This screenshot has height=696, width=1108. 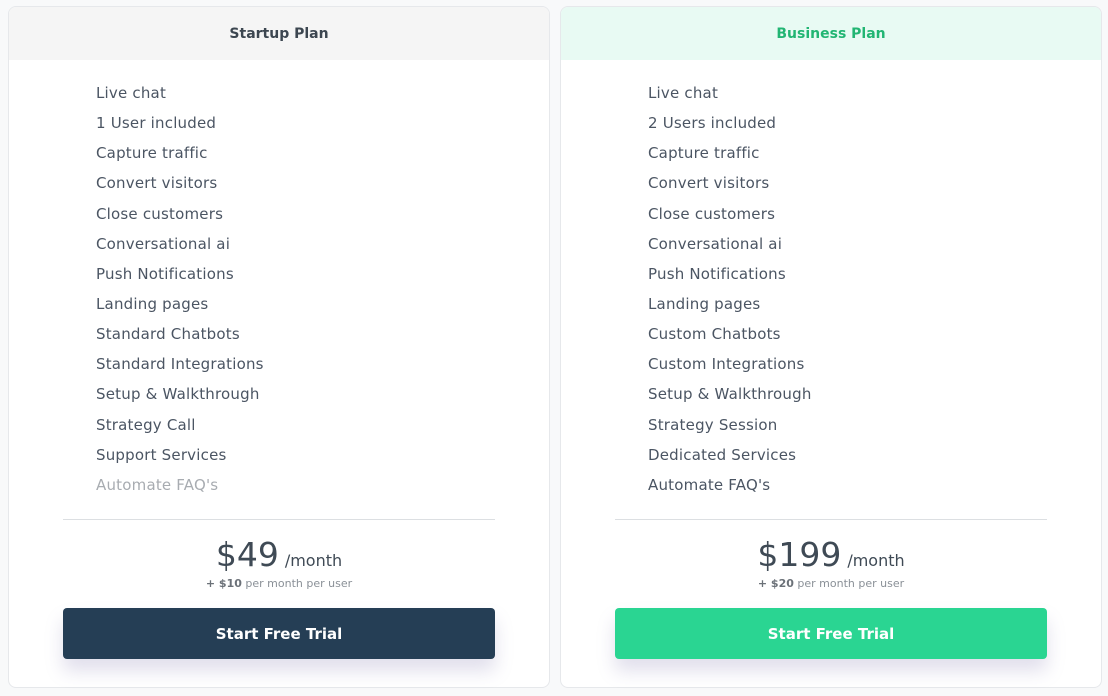 What do you see at coordinates (156, 123) in the screenshot?
I see `feature-item: 1 User included` at bounding box center [156, 123].